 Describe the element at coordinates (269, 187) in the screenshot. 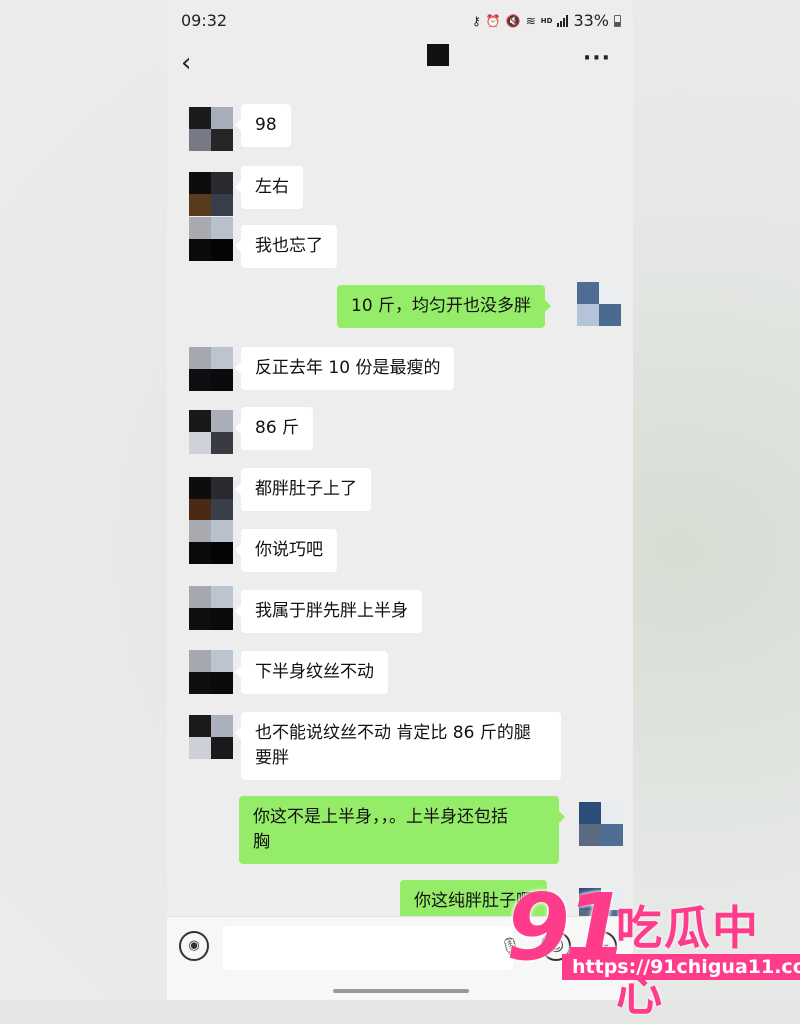

I see `message-bubble-incoming: 左右` at that location.